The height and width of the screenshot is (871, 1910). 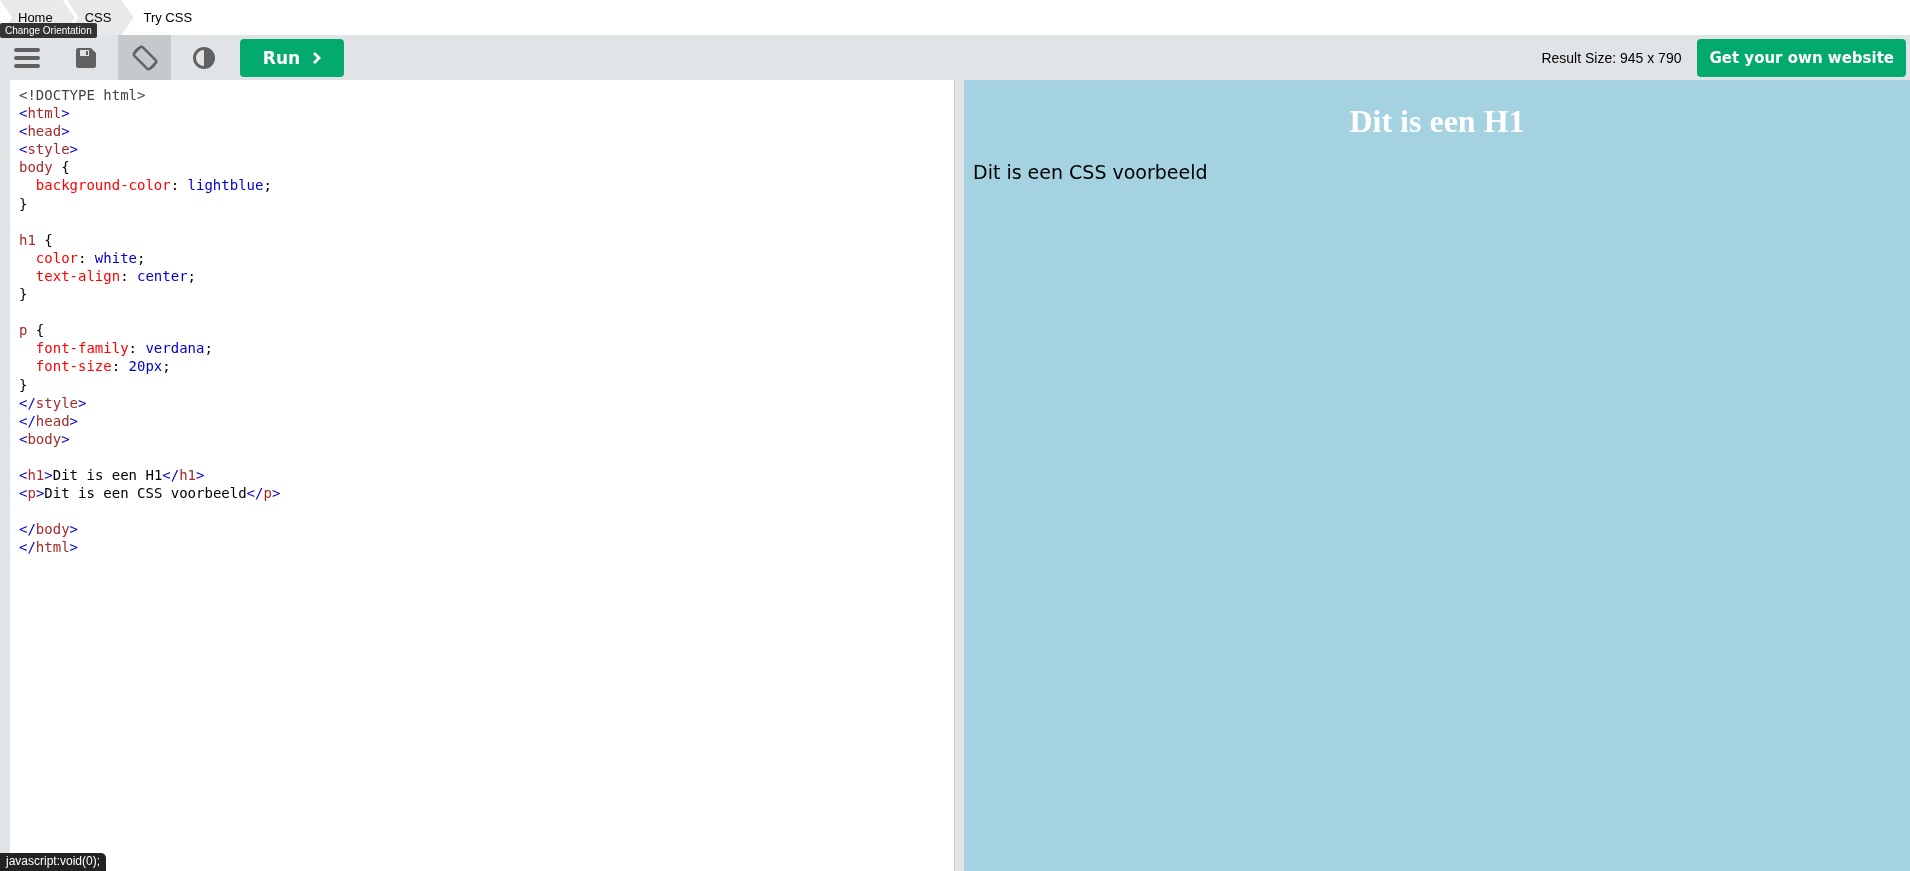 What do you see at coordinates (48, 30) in the screenshot?
I see `tooltip: Change Orientation` at bounding box center [48, 30].